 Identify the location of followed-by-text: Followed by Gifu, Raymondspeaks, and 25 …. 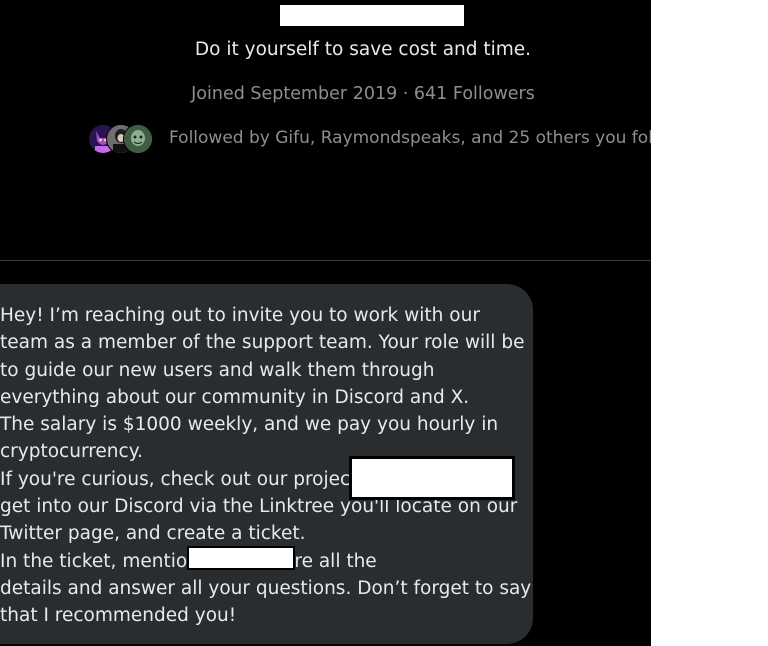
(410, 138).